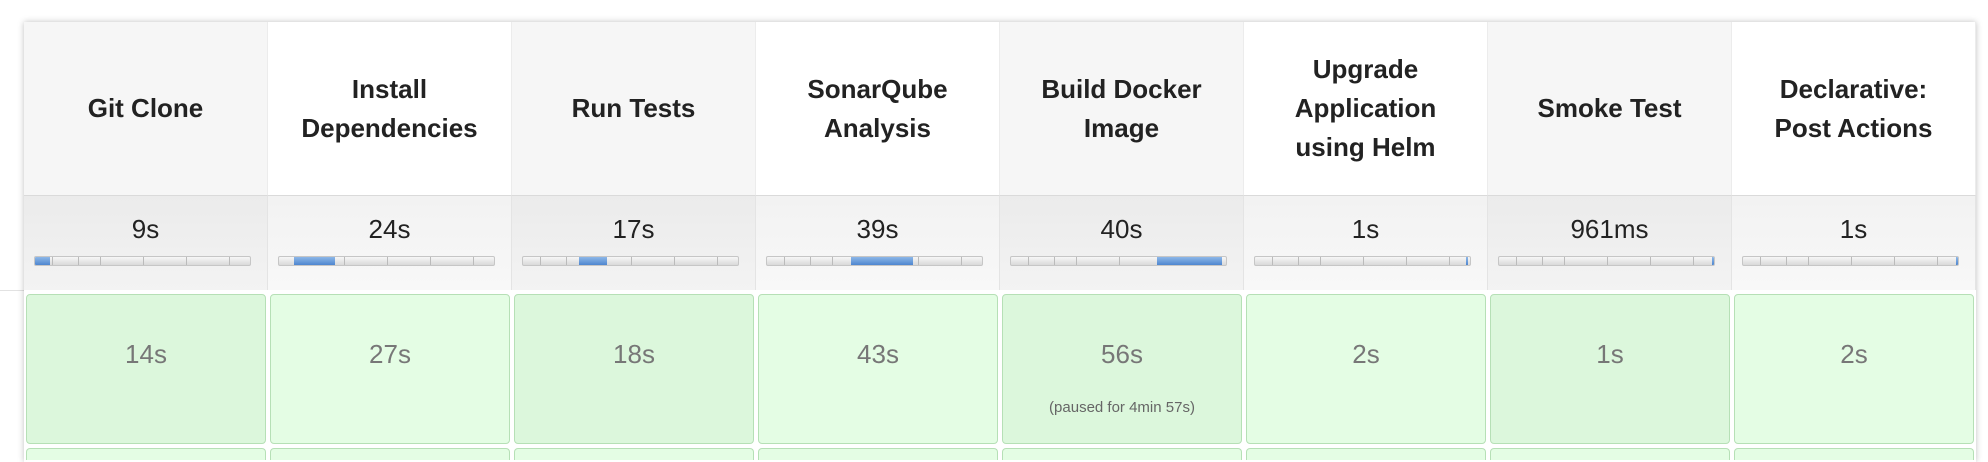 The height and width of the screenshot is (462, 1988). I want to click on stage-average-cell: 17s, so click(634, 242).